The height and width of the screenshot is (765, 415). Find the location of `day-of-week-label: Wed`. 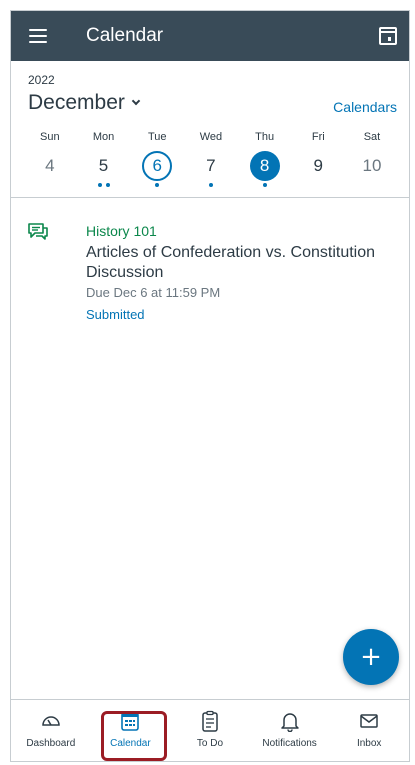

day-of-week-label: Wed is located at coordinates (211, 137).